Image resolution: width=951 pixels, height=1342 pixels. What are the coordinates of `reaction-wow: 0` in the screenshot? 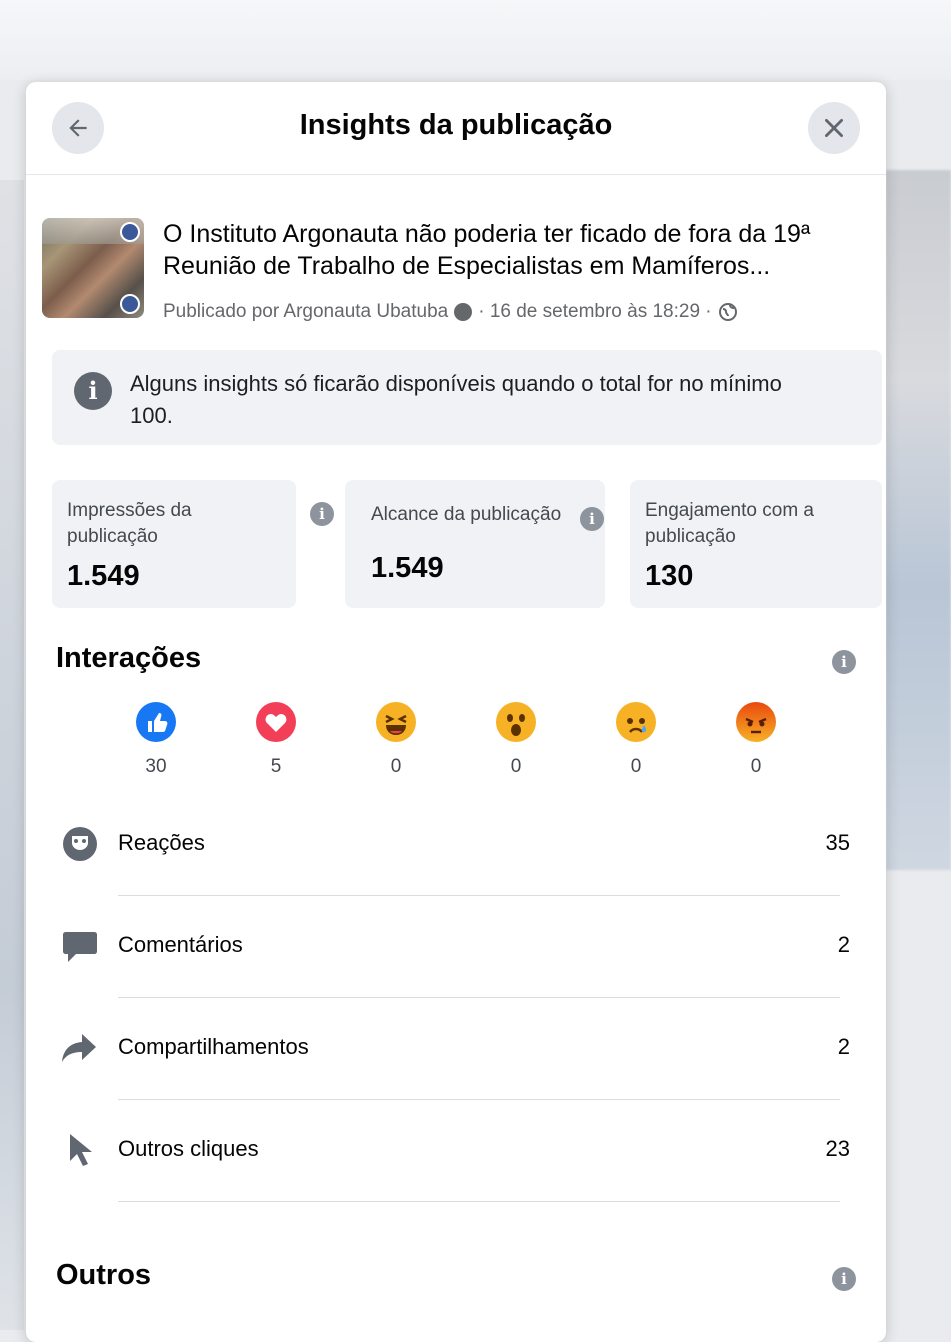 It's located at (516, 740).